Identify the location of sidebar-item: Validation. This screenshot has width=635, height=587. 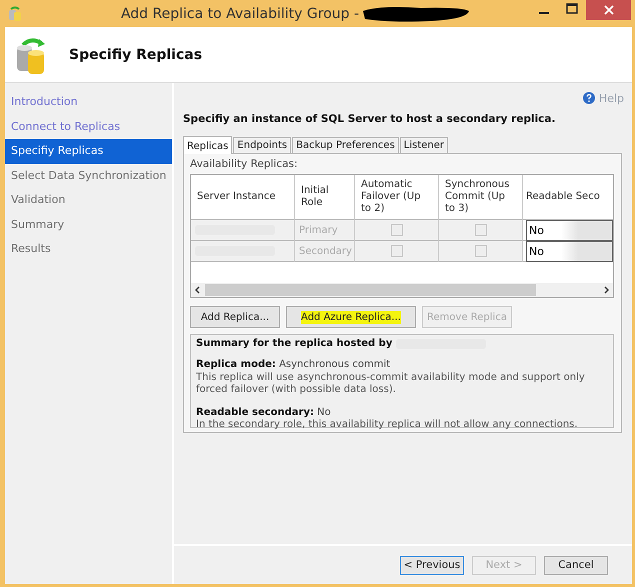
(88, 200).